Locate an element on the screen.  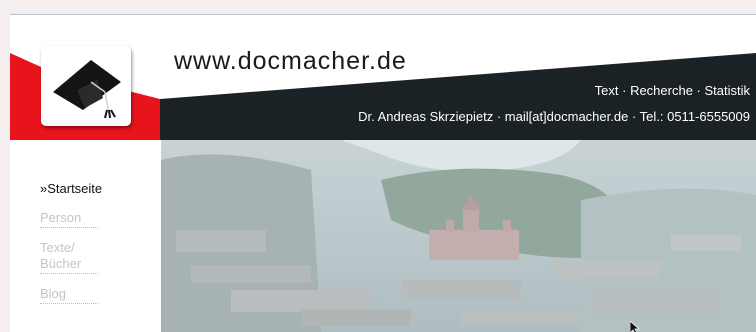
mouse-cursor-icon is located at coordinates (635, 326).